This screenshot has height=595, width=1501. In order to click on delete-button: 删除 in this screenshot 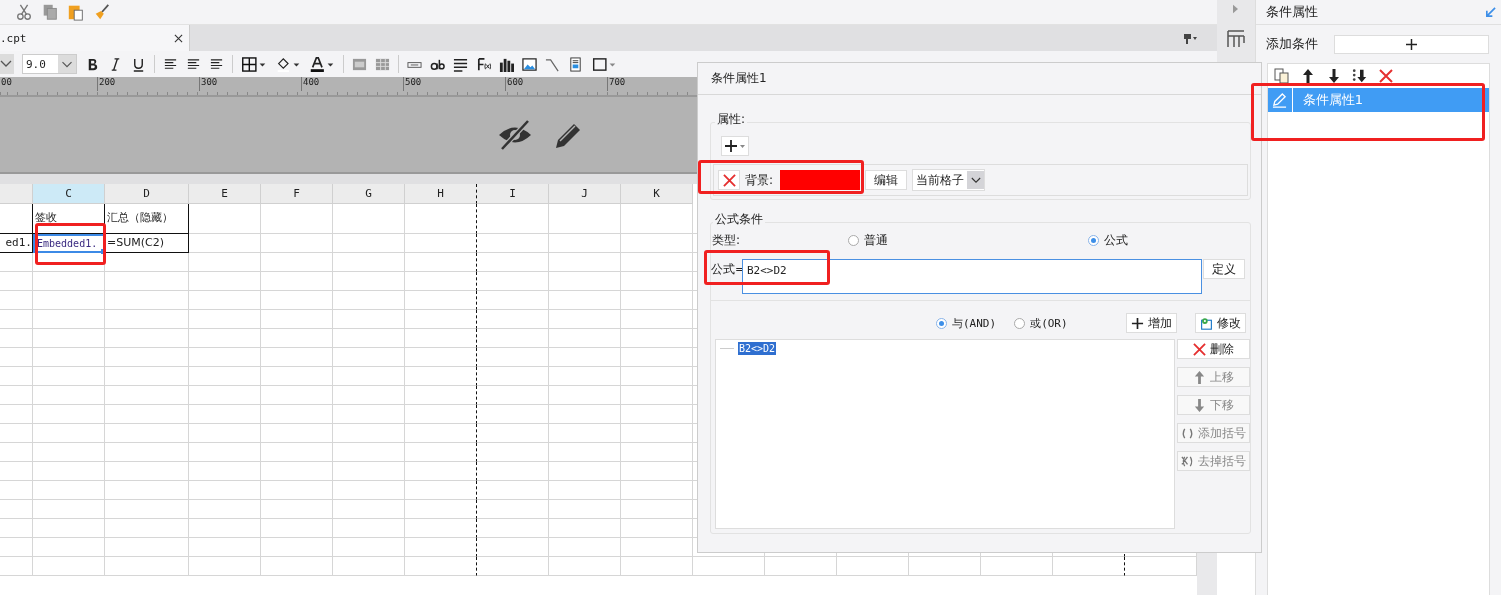, I will do `click(1213, 349)`.